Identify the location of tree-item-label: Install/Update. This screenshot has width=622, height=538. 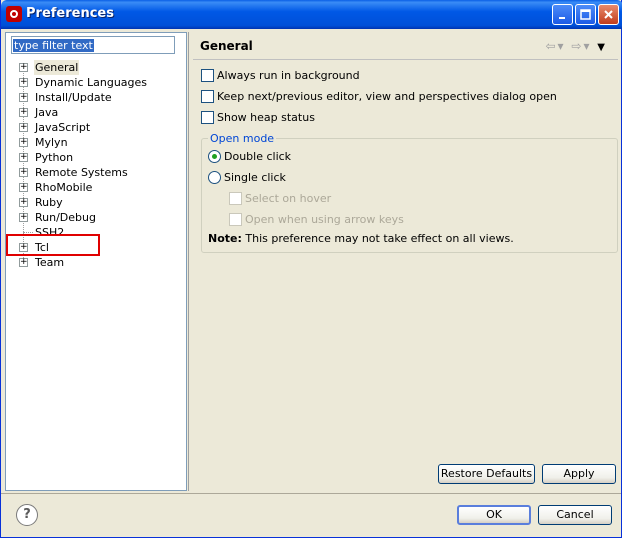
(73, 97).